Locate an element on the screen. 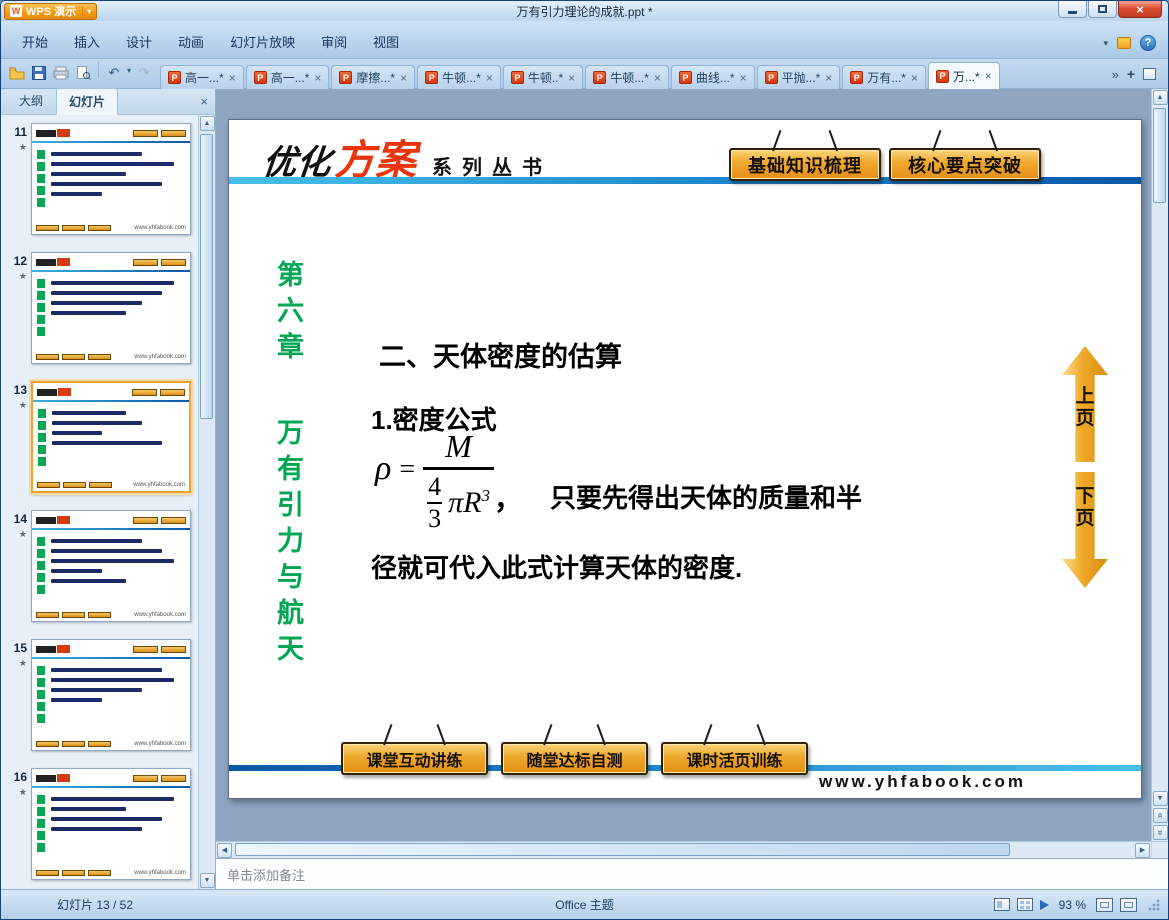 Image resolution: width=1169 pixels, height=920 pixels. zoom-level: 93 % is located at coordinates (1072, 905).